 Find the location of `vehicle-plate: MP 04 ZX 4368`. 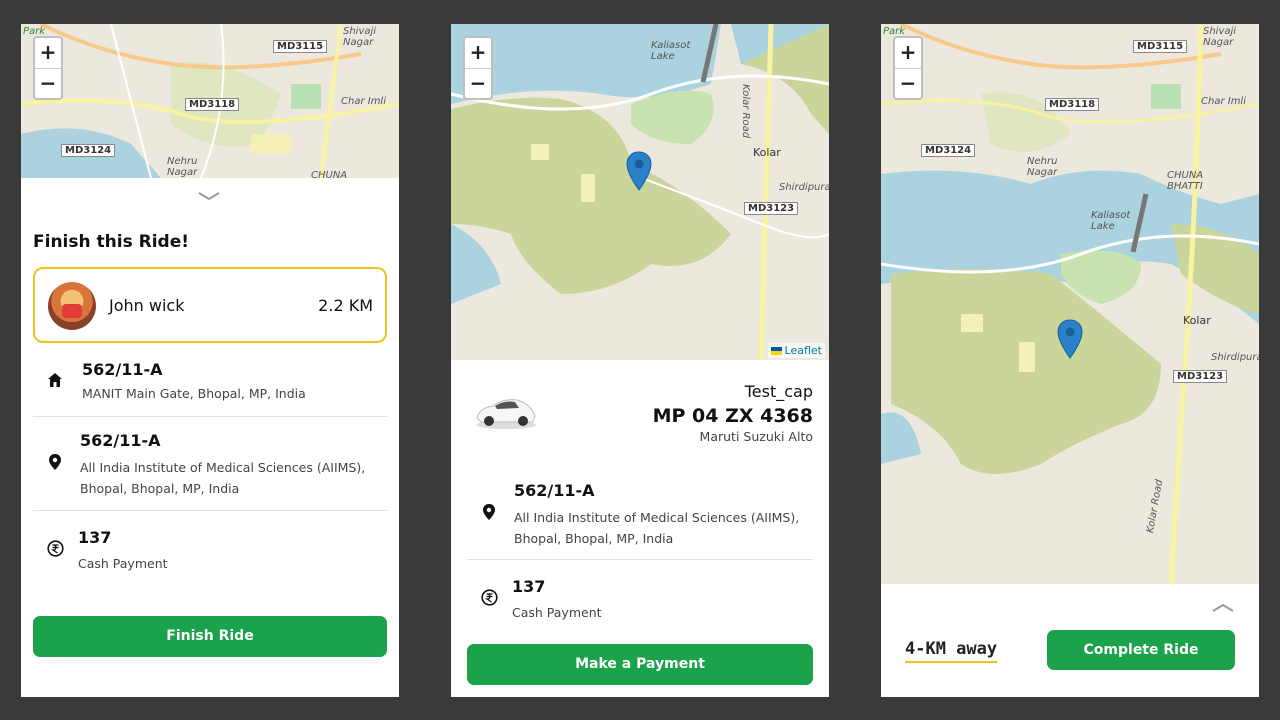

vehicle-plate: MP 04 ZX 4368 is located at coordinates (732, 416).